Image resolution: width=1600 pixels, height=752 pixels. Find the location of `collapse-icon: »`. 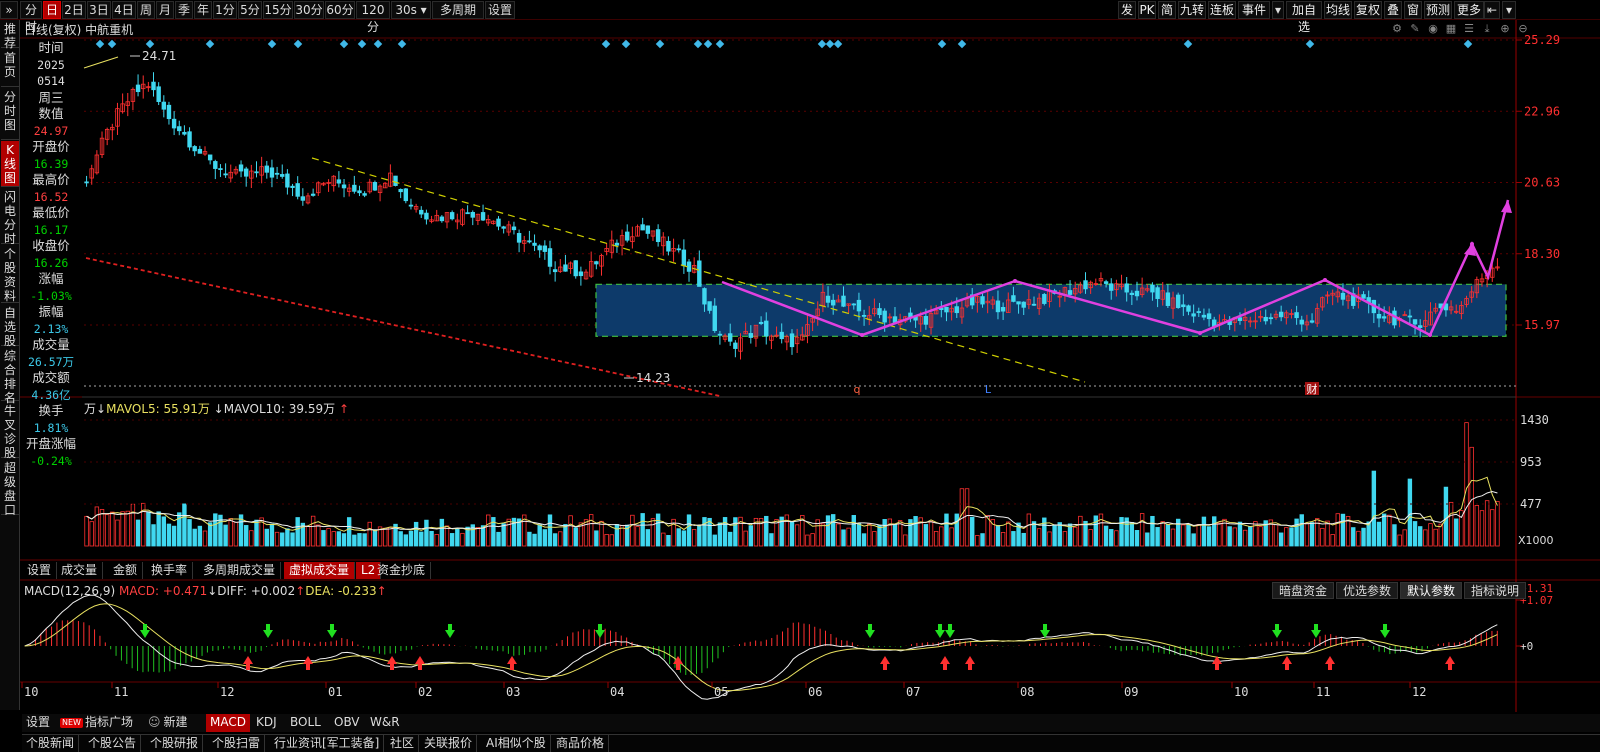

collapse-icon: » is located at coordinates (9, 10).